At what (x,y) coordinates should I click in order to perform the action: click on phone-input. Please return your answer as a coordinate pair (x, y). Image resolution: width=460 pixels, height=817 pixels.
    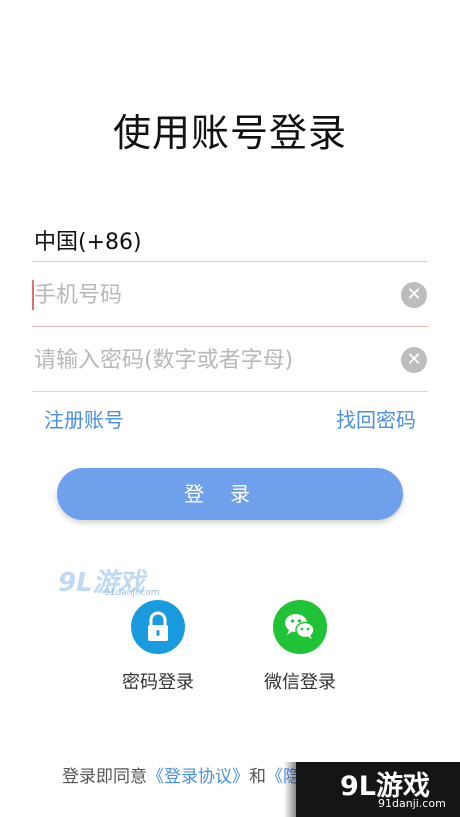
    Looking at the image, I should click on (213, 295).